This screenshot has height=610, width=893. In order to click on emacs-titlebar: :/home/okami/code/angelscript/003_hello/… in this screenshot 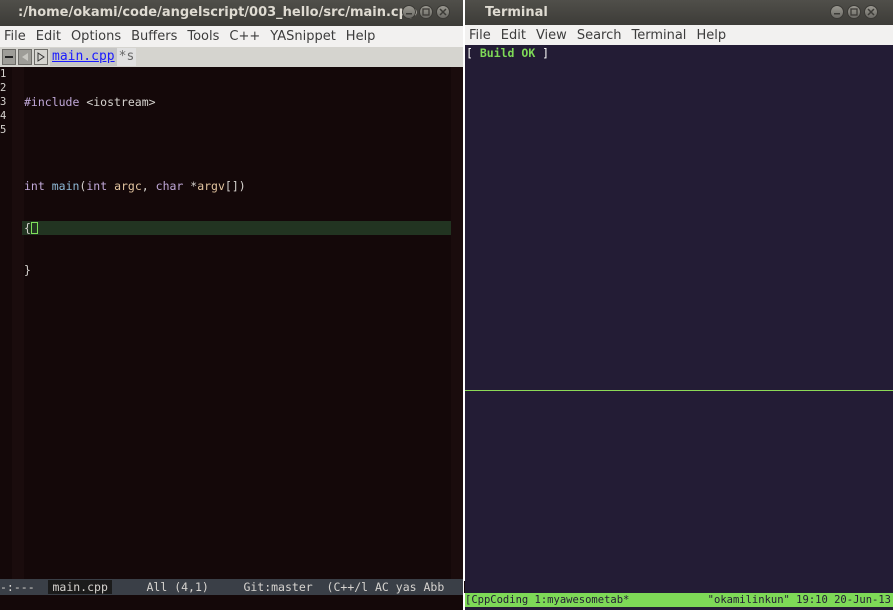, I will do `click(231, 13)`.